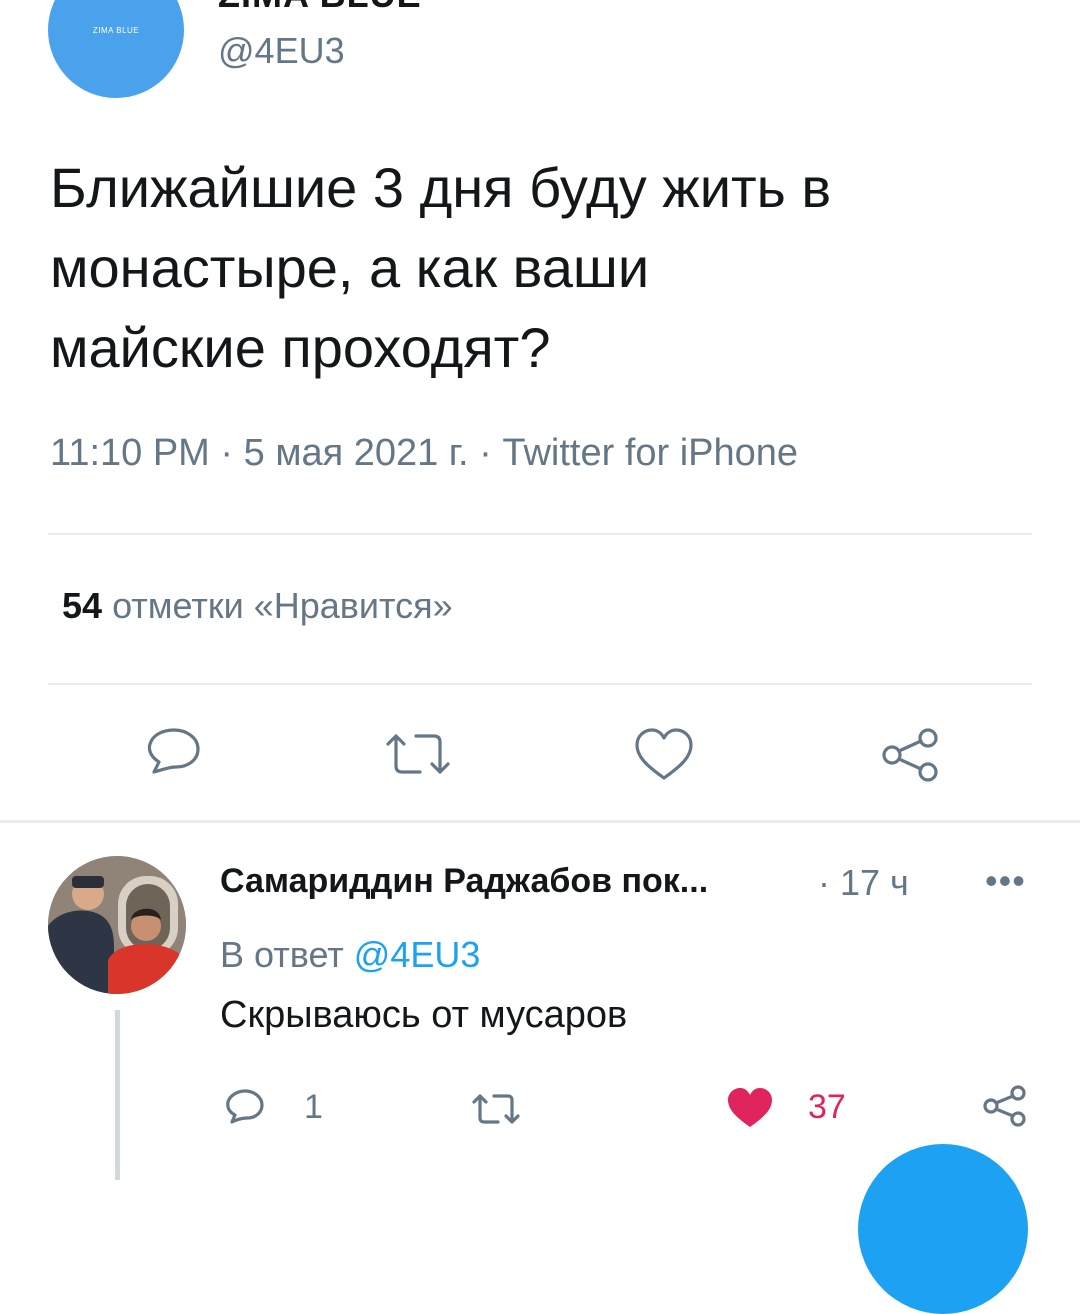 The height and width of the screenshot is (1314, 1080). Describe the element at coordinates (130, 453) in the screenshot. I see `tweet-time: 11:10 PM` at that location.